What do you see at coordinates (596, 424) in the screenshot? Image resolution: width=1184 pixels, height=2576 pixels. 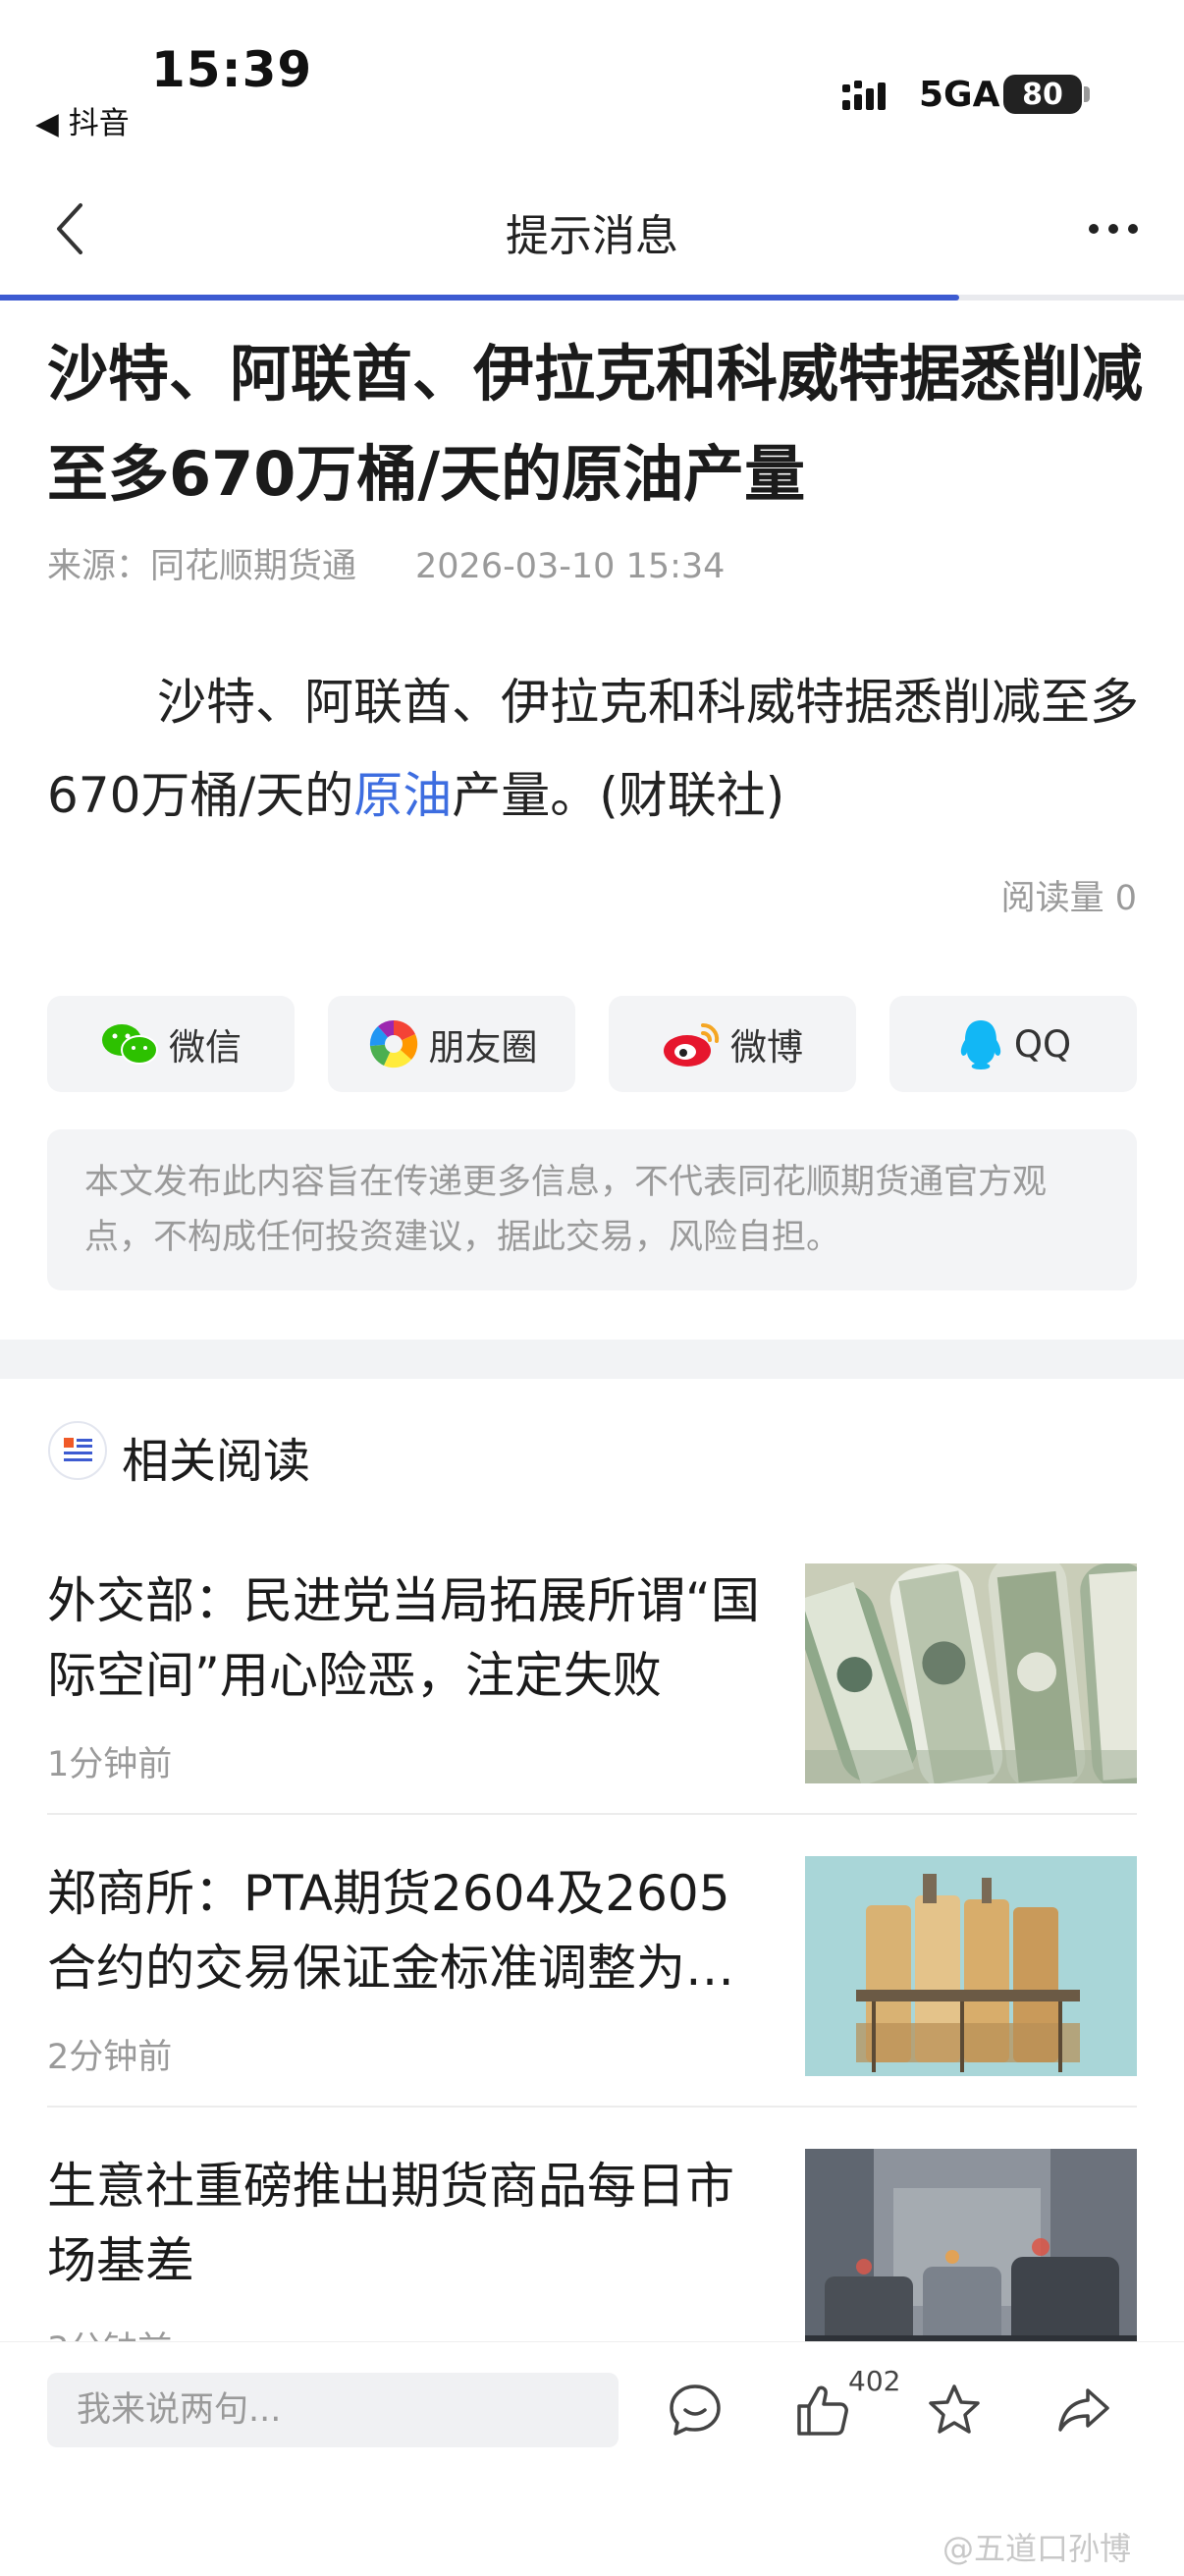 I see `article-title: 沙特、阿联酋、伊拉克和科威特据悉削减至多670万桶/天的原油产量` at bounding box center [596, 424].